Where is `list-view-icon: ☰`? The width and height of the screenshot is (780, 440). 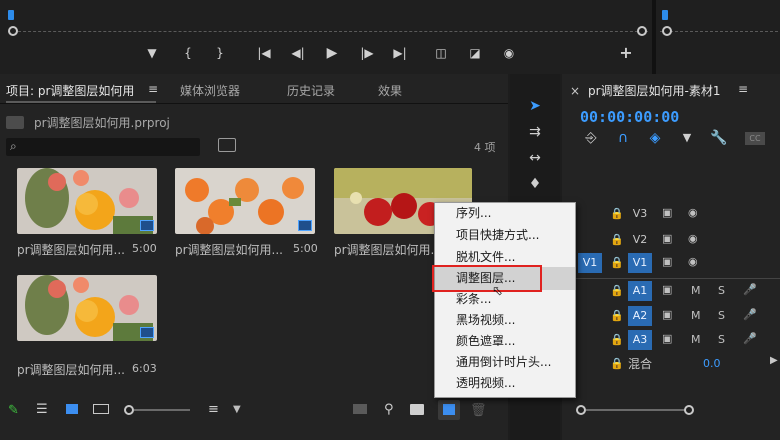
list-view-icon: ☰ is located at coordinates (42, 409).